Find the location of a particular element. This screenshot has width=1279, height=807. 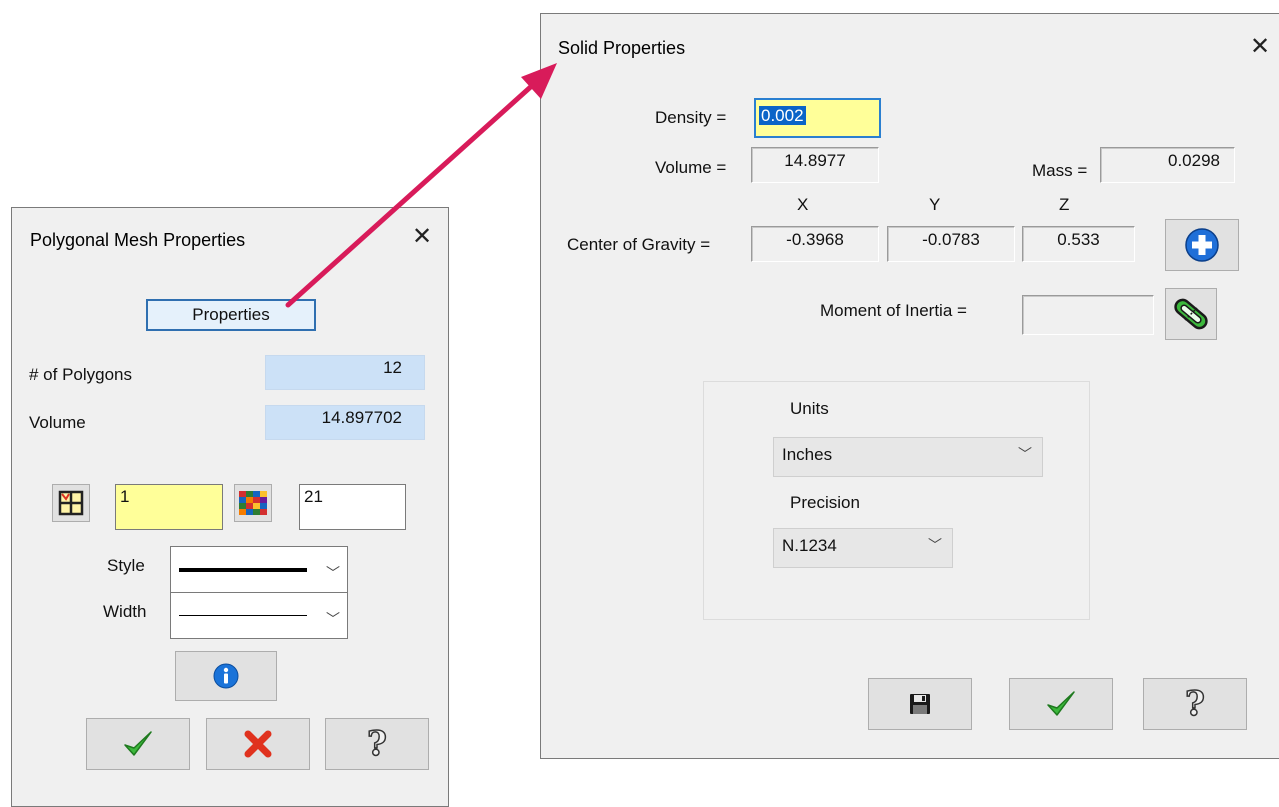

center-of-gravity-label: Center of Gravity = is located at coordinates (639, 244).